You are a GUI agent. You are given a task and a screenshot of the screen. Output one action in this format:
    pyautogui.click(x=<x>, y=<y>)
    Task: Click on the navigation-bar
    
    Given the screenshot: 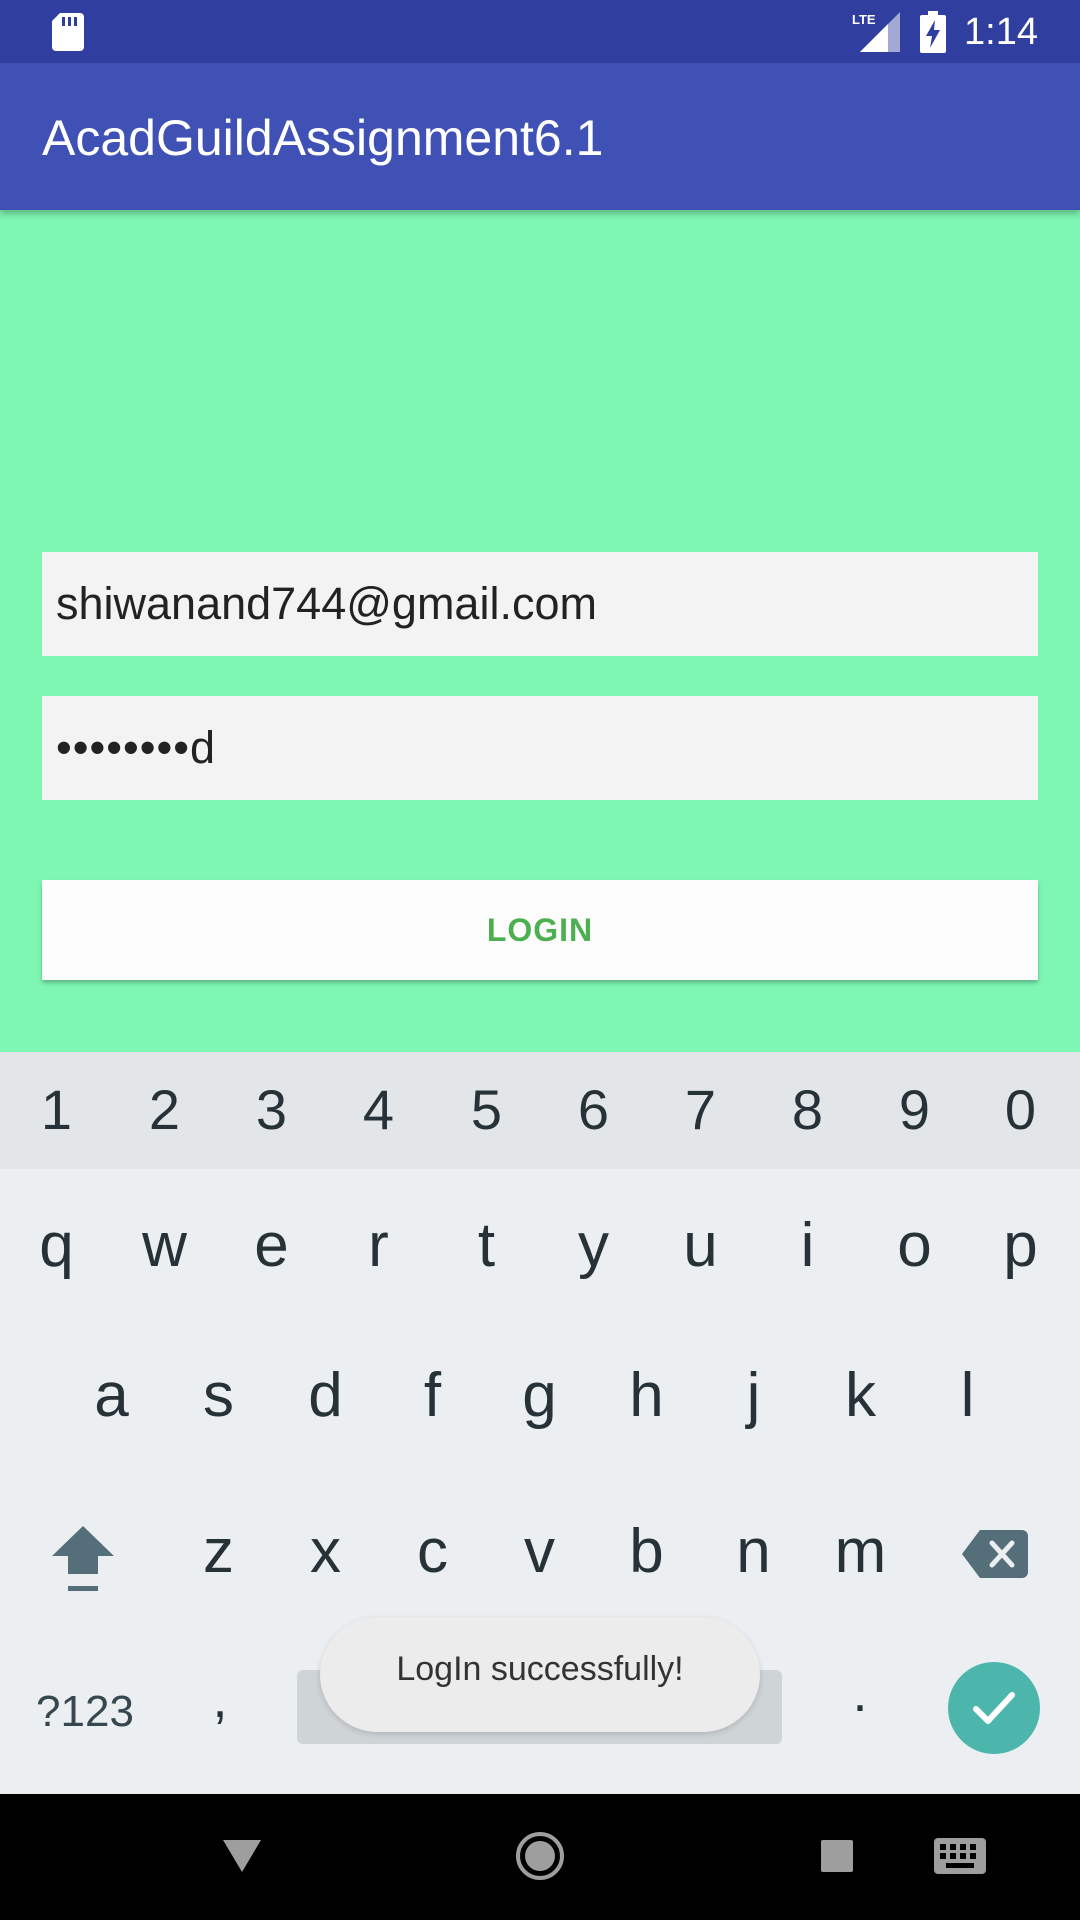 What is the action you would take?
    pyautogui.click(x=540, y=1857)
    